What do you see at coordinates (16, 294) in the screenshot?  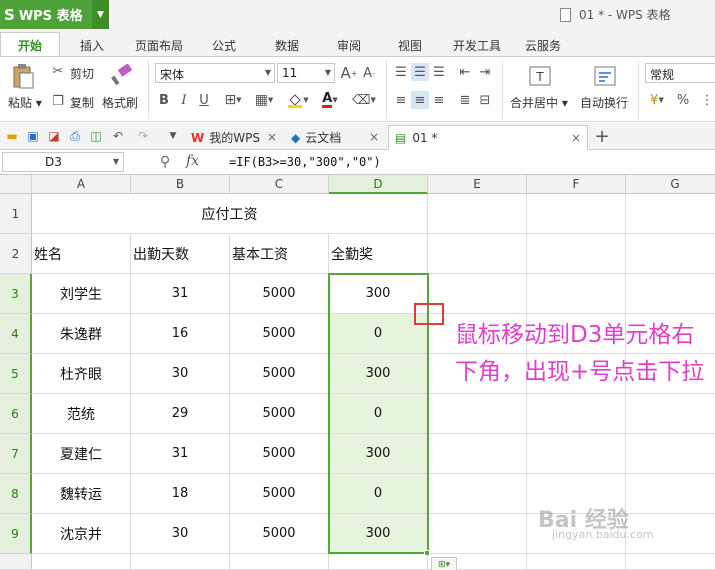 I see `row-header-3: 3` at bounding box center [16, 294].